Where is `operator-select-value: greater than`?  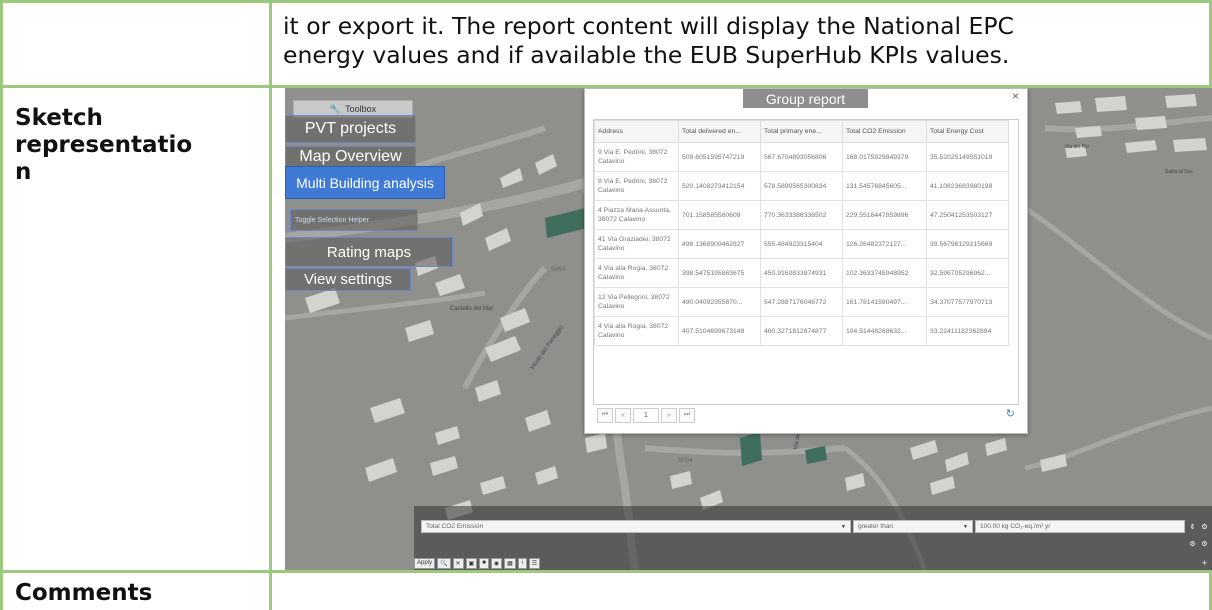 operator-select-value: greater than is located at coordinates (876, 526).